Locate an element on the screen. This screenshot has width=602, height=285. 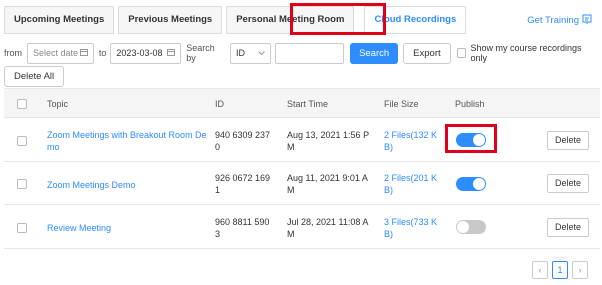
search-button: Search is located at coordinates (374, 53).